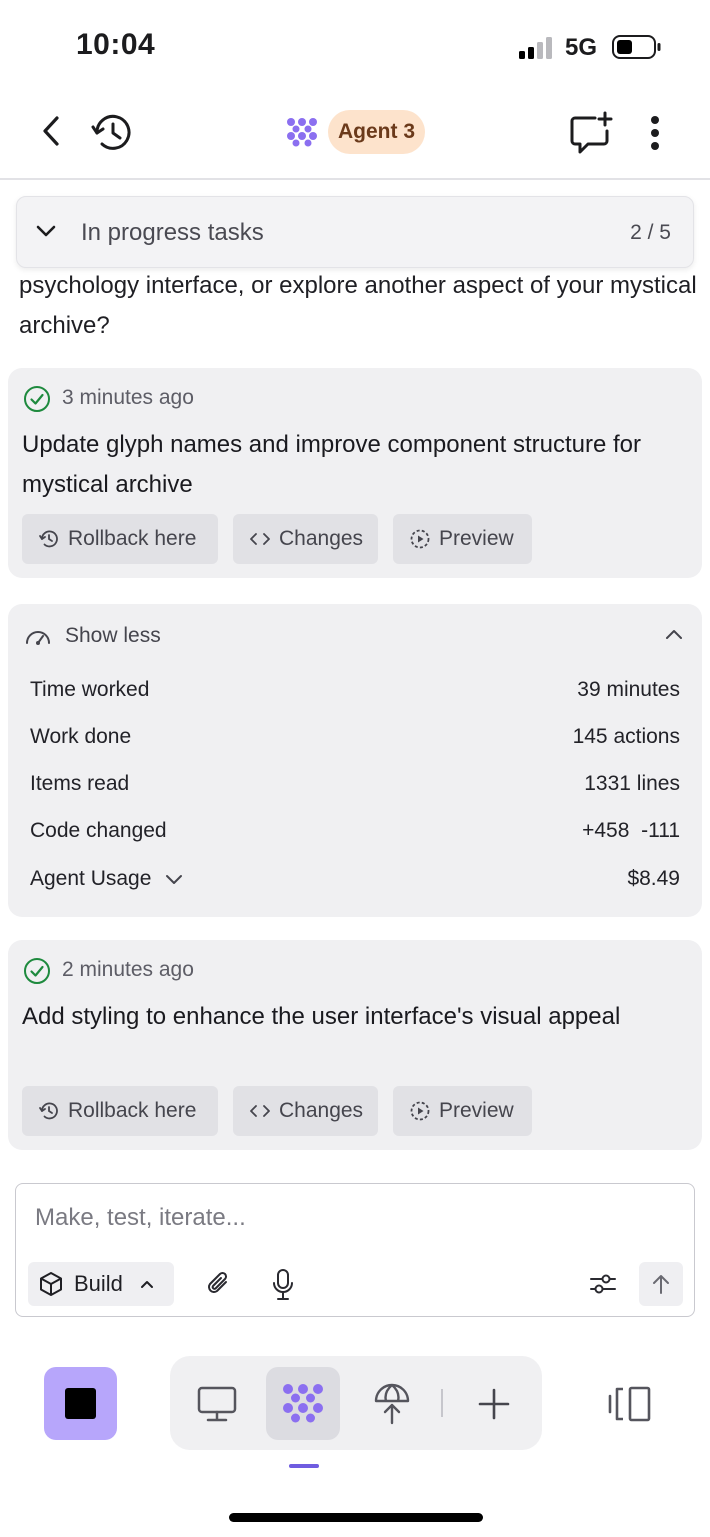 This screenshot has width=710, height=1537. I want to click on stat-label: Time worked, so click(90, 689).